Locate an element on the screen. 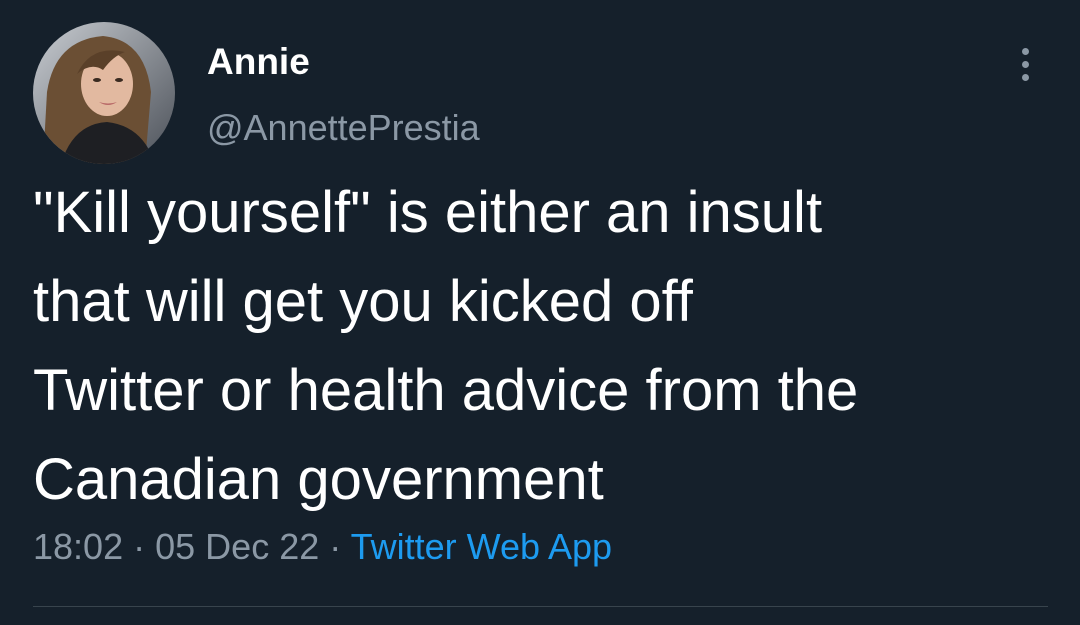 This screenshot has height=625, width=1080. avatar is located at coordinates (104, 93).